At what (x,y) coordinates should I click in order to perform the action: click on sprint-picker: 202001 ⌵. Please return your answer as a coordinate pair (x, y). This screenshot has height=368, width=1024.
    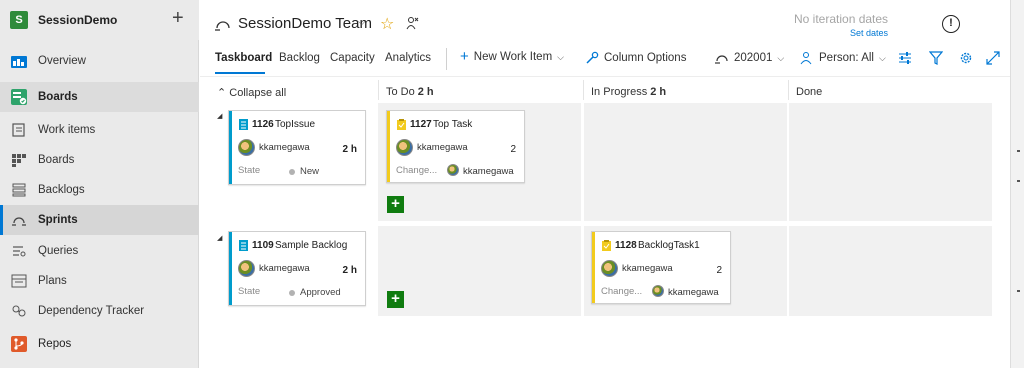
    Looking at the image, I should click on (749, 58).